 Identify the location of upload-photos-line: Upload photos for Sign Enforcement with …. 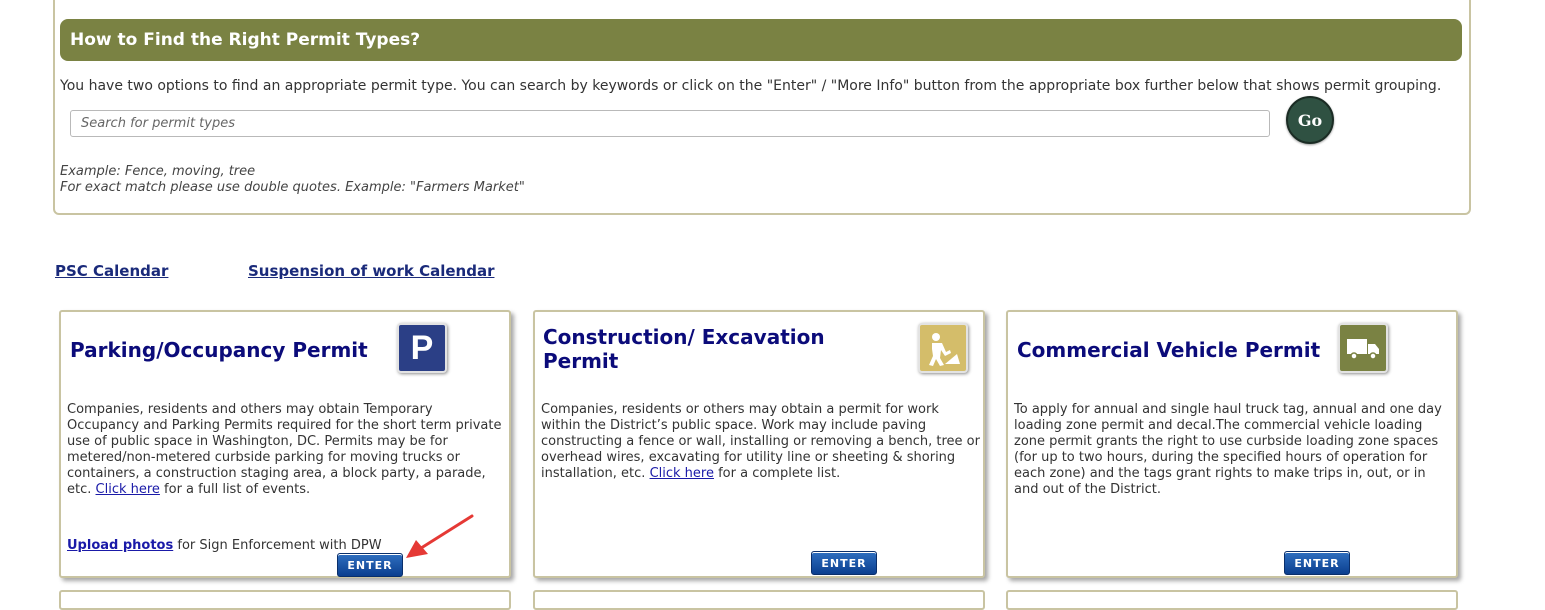
(224, 545).